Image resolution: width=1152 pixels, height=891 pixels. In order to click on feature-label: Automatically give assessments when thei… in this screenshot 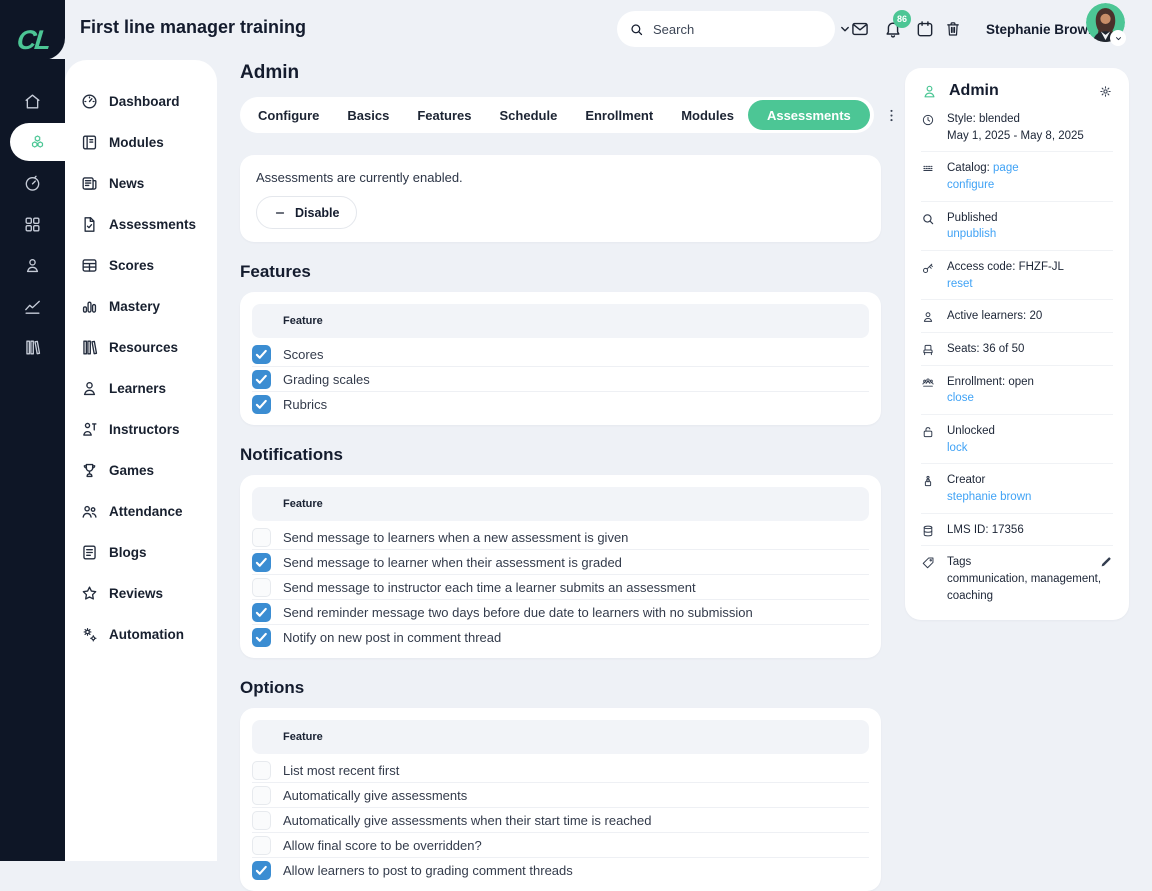, I will do `click(467, 820)`.